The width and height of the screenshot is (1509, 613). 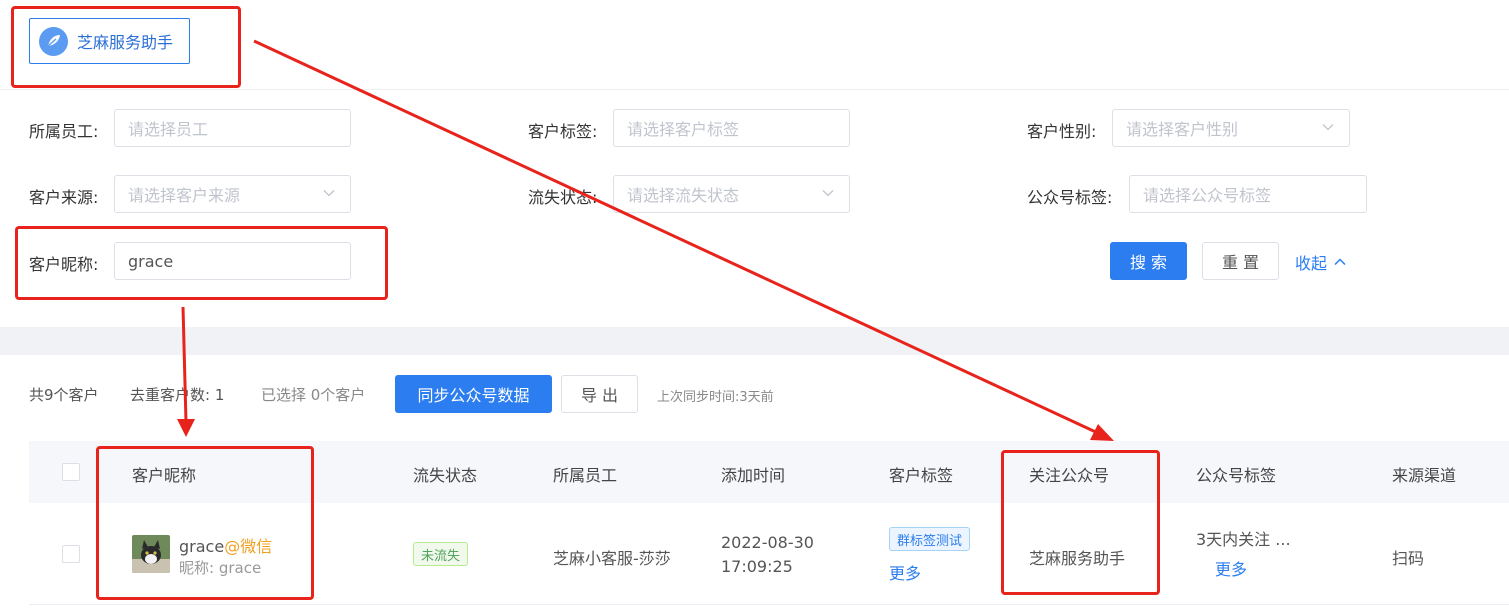 What do you see at coordinates (905, 572) in the screenshot?
I see `customer-tag-more-link: 更多` at bounding box center [905, 572].